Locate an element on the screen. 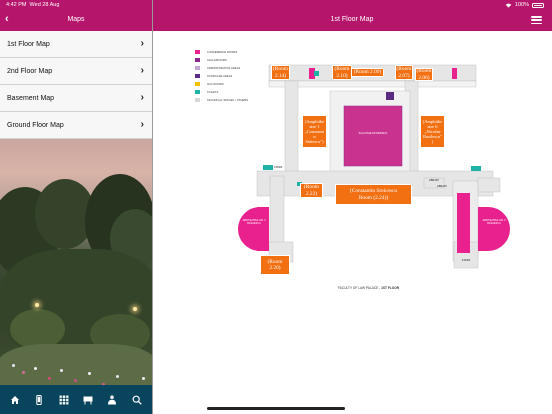 The width and height of the screenshot is (552, 414). room-label-text: (Amphithe atre 6 „Nicolae Basilescu" ) is located at coordinates (432, 131).